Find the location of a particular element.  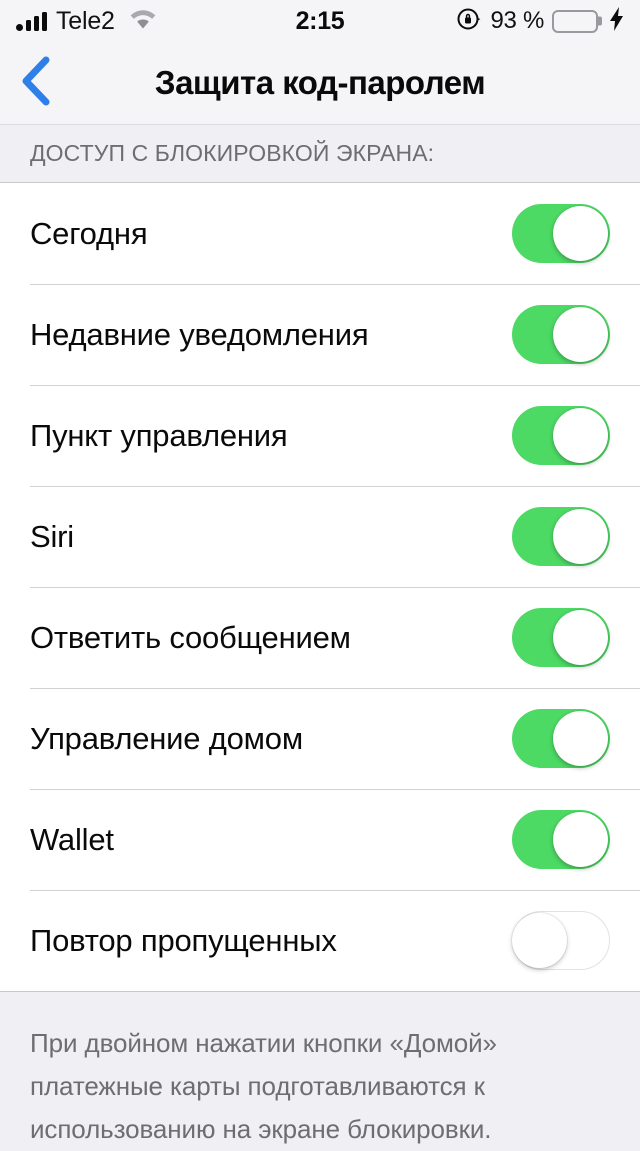

page-title: Защита код-паролем is located at coordinates (320, 82).